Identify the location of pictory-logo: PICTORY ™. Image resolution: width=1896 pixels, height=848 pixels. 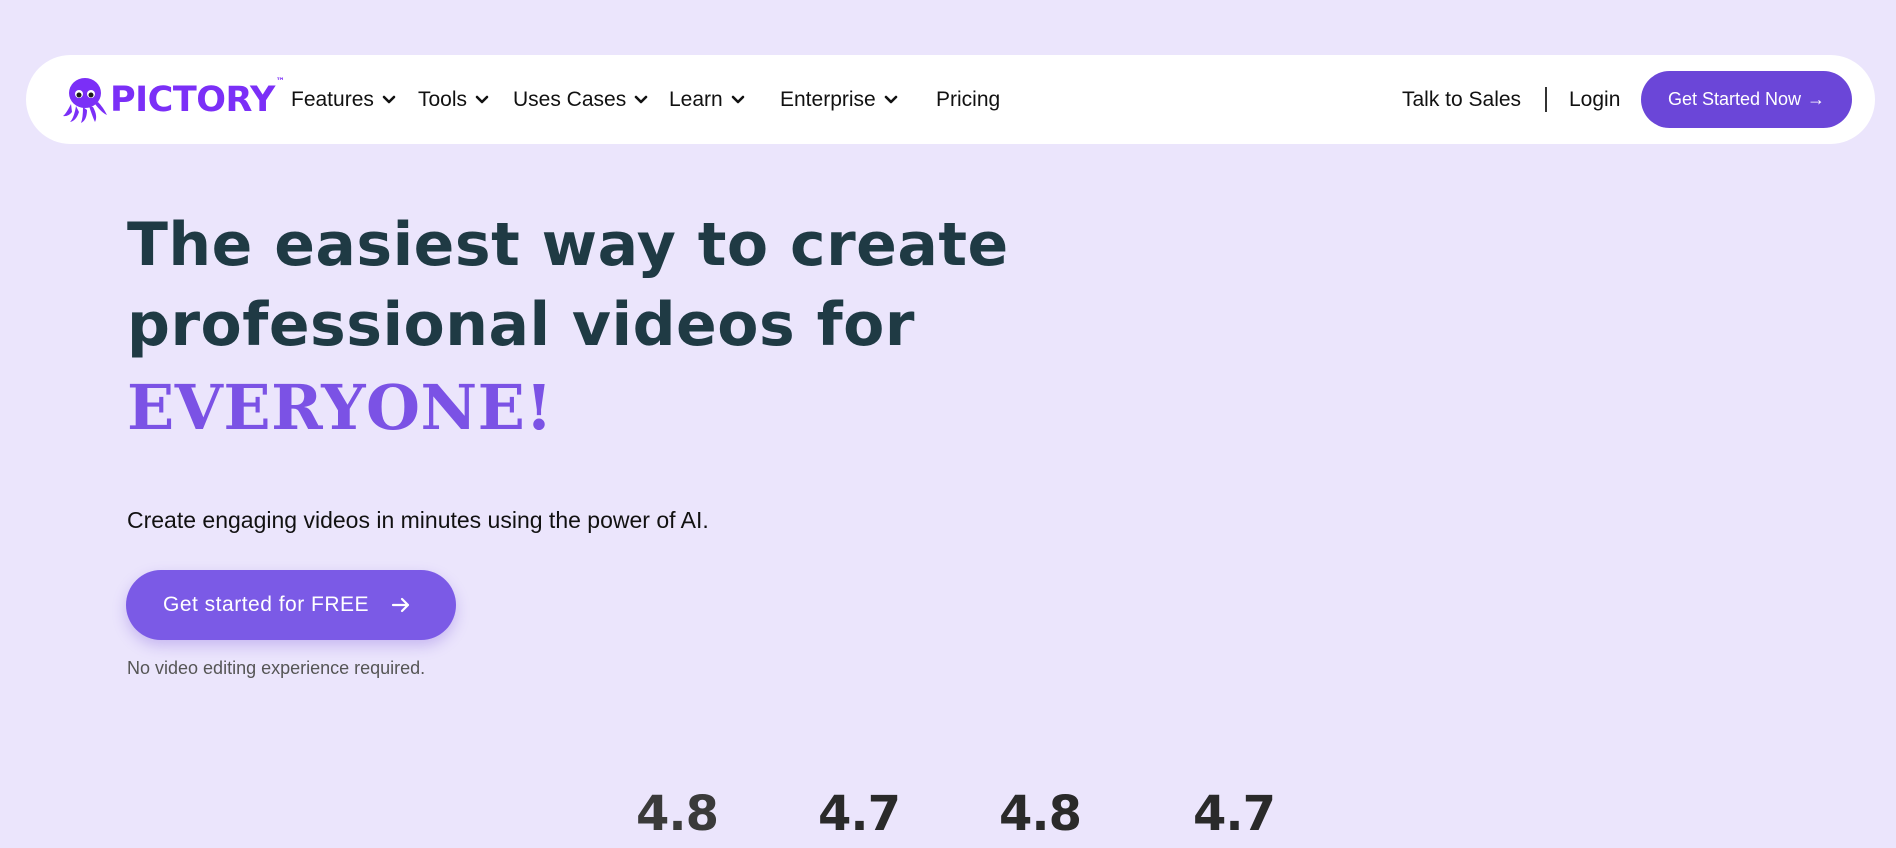
(173, 100).